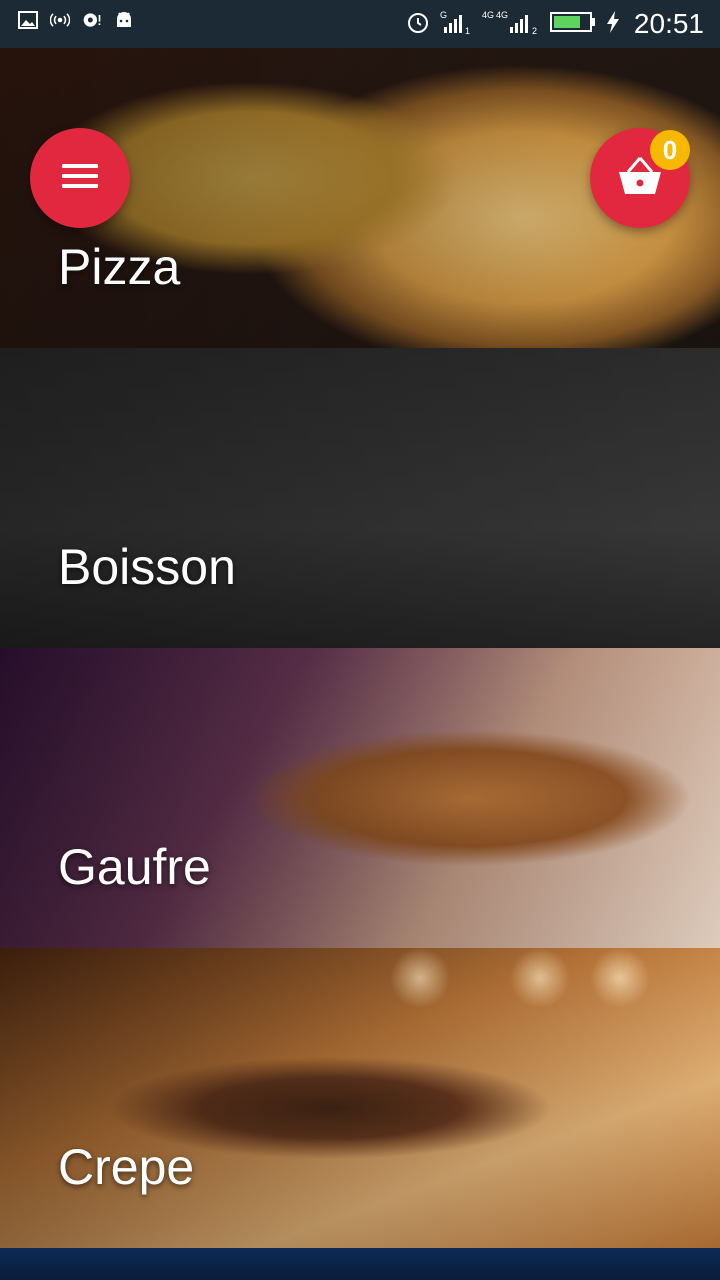  What do you see at coordinates (668, 23) in the screenshot?
I see `status-time: 20:51` at bounding box center [668, 23].